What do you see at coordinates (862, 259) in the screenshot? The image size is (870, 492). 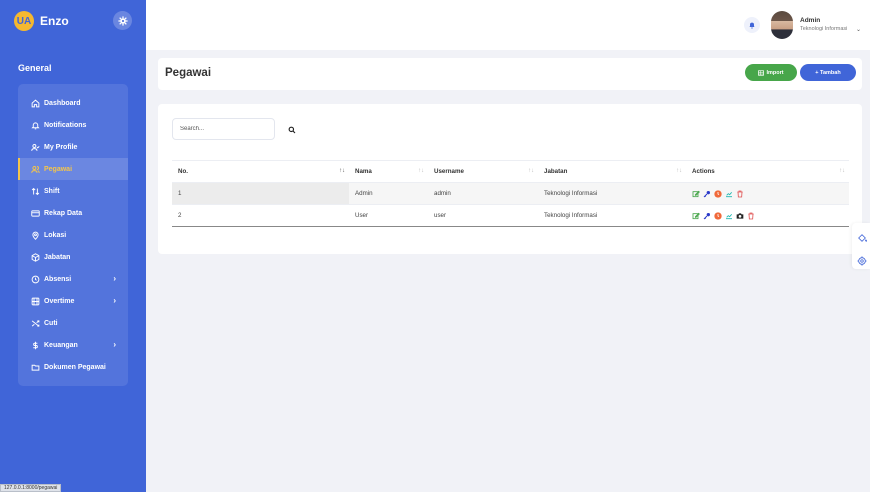 I see `settings-icon` at bounding box center [862, 259].